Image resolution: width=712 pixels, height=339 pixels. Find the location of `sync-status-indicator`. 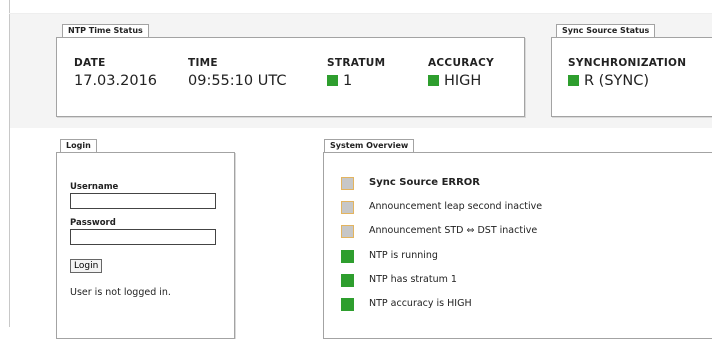

sync-status-indicator is located at coordinates (573, 80).